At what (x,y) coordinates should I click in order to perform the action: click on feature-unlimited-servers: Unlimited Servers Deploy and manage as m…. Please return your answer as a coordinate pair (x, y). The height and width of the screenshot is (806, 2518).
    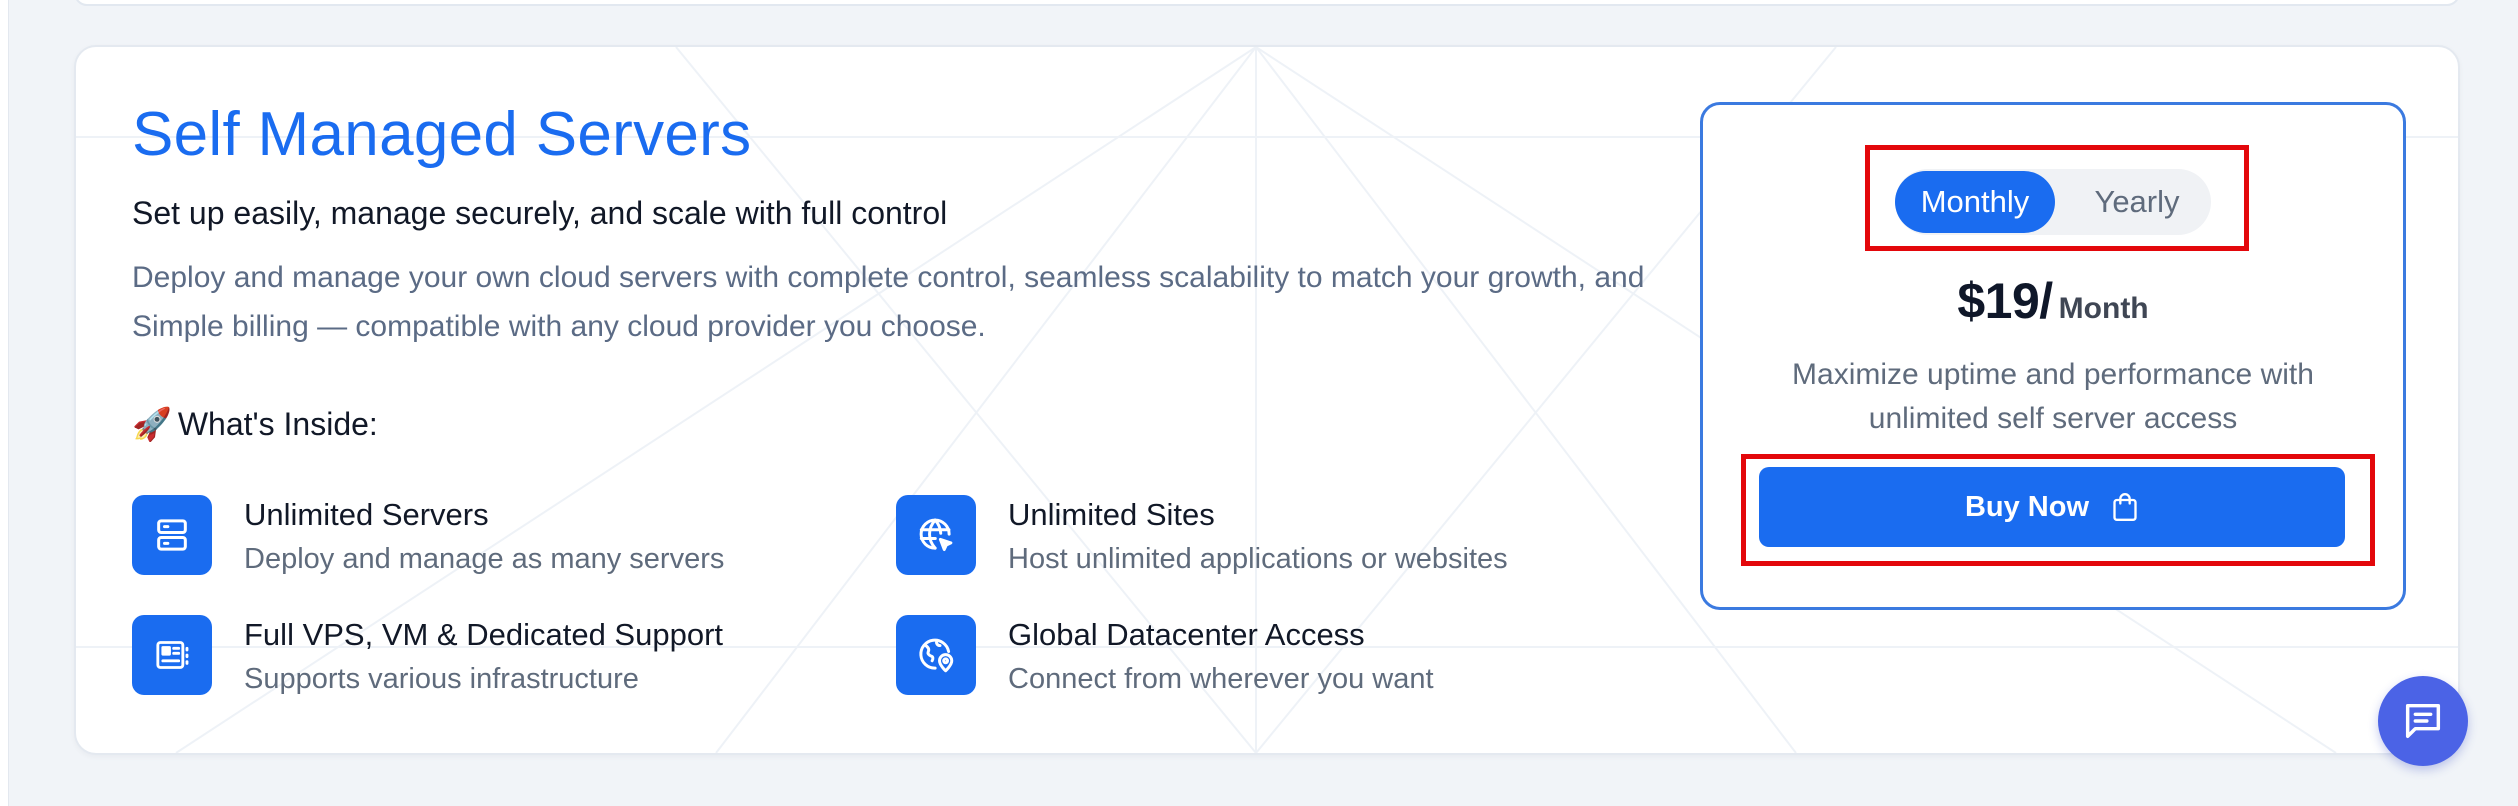
    Looking at the image, I should click on (512, 540).